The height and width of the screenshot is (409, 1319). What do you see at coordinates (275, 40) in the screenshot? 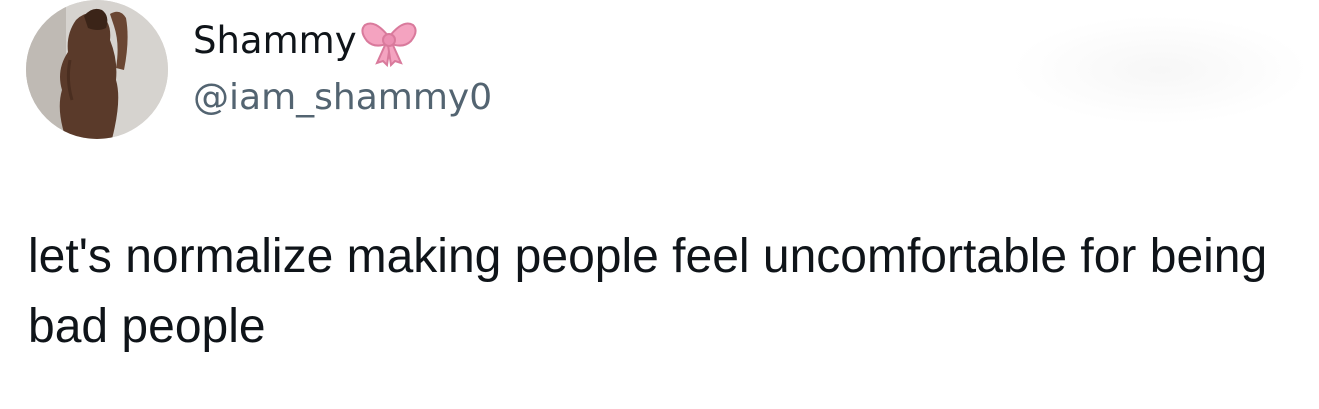
I see `display-name: Shammy` at bounding box center [275, 40].